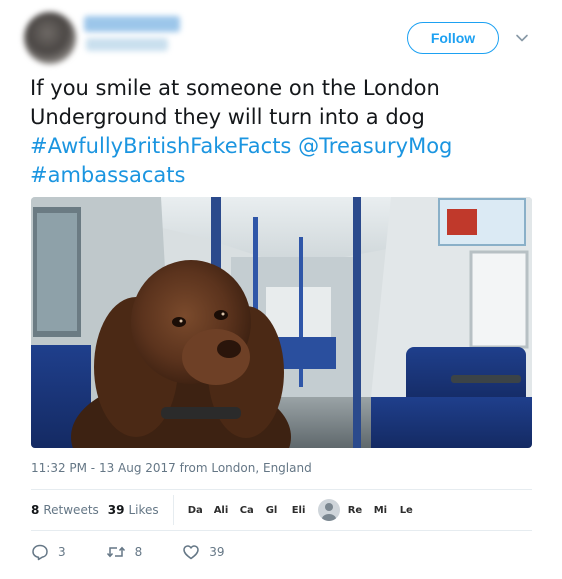  I want to click on liker-avatar: Ali, so click(222, 510).